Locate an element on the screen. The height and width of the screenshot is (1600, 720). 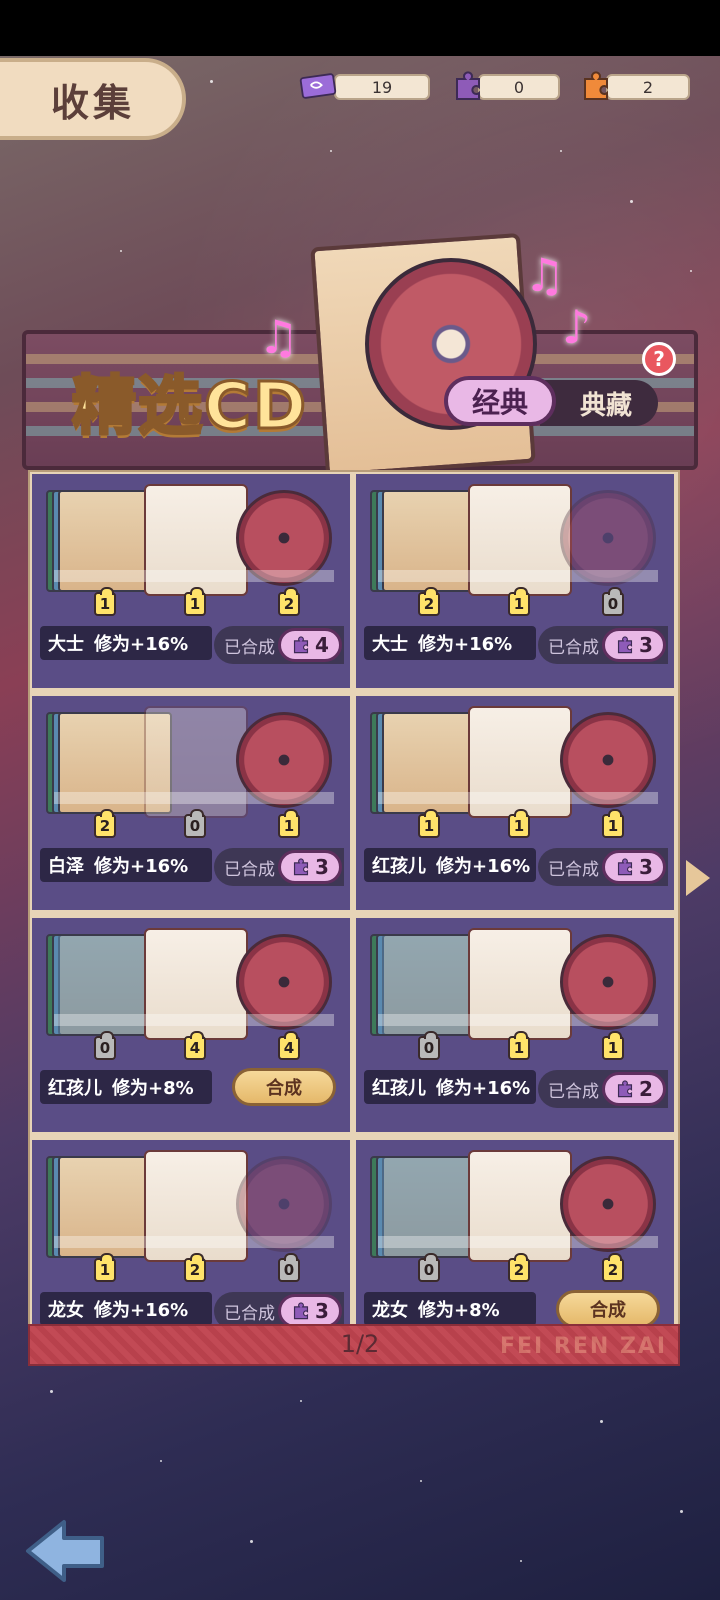
cd-card: 1 2 0 龙女 修为+16% 已合成 3 is located at coordinates (191, 1247).